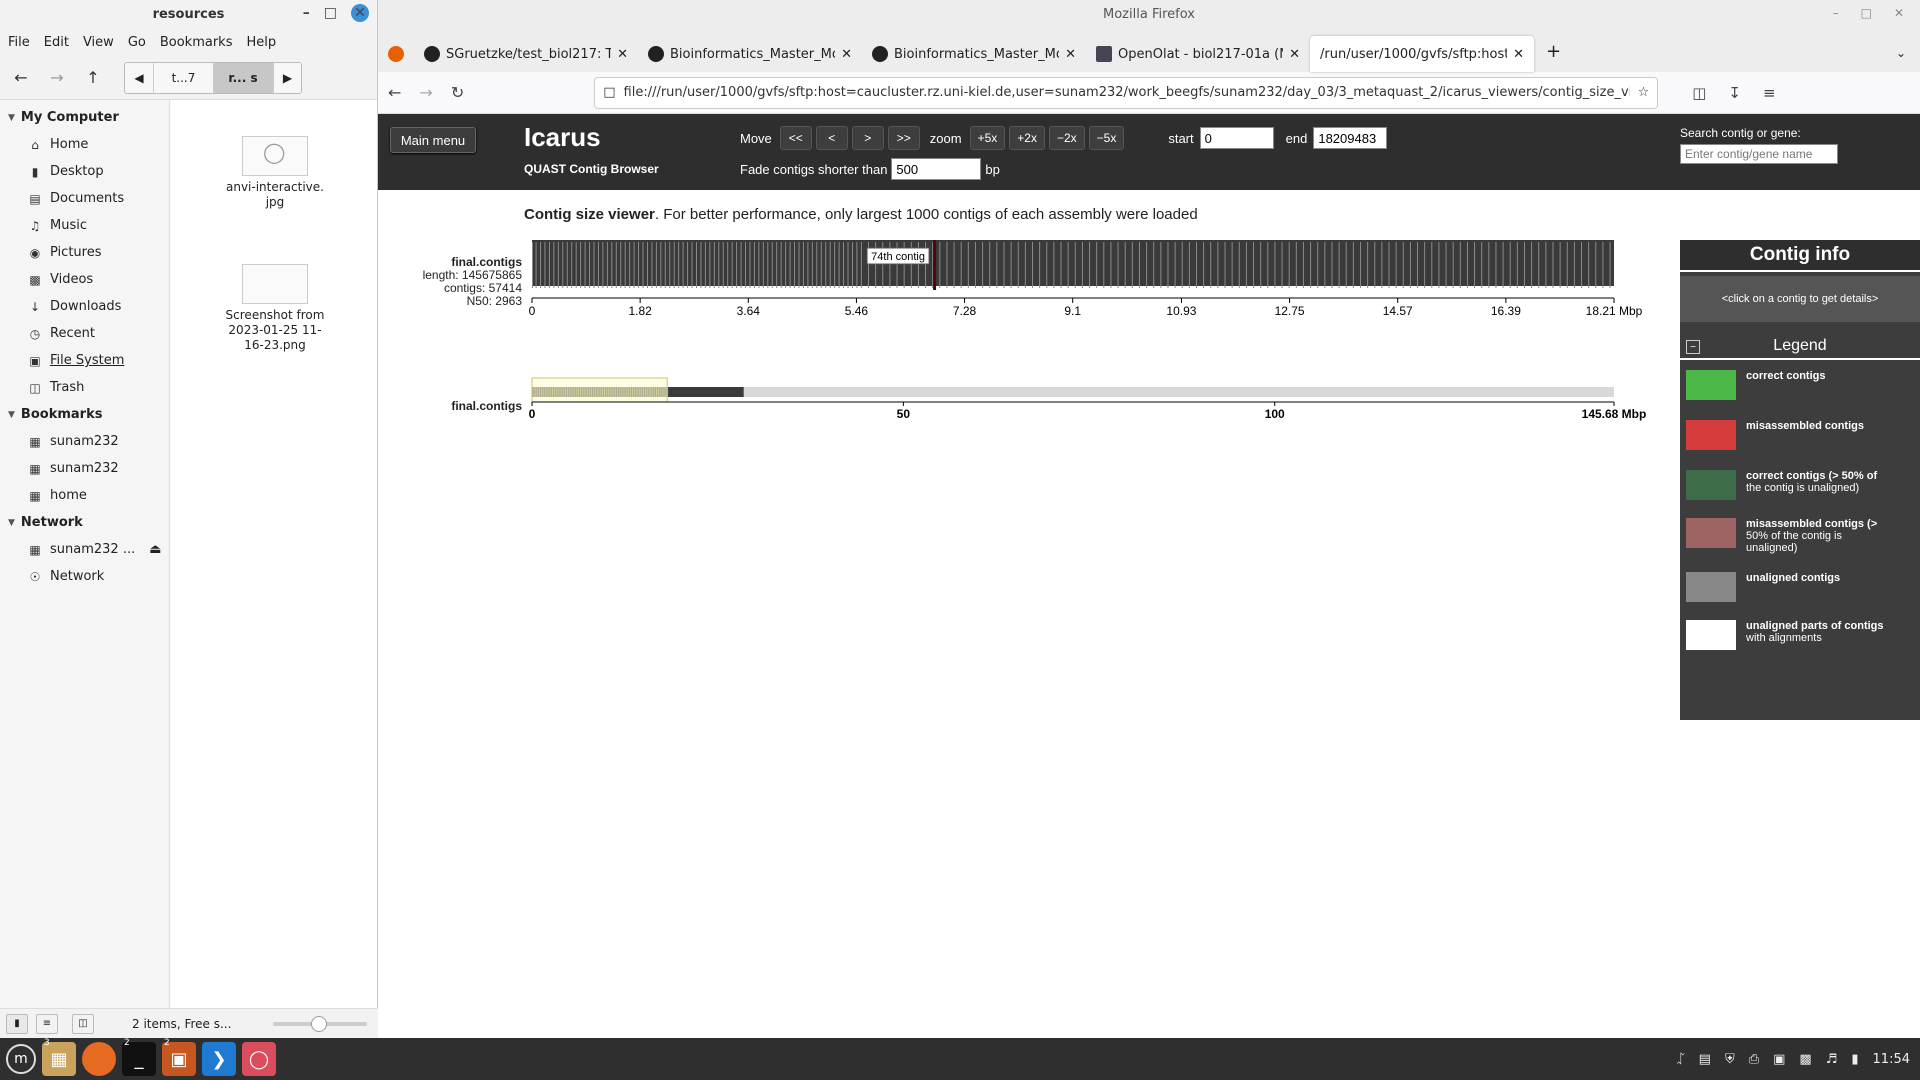  I want to click on menu-edit: Edit, so click(56, 42).